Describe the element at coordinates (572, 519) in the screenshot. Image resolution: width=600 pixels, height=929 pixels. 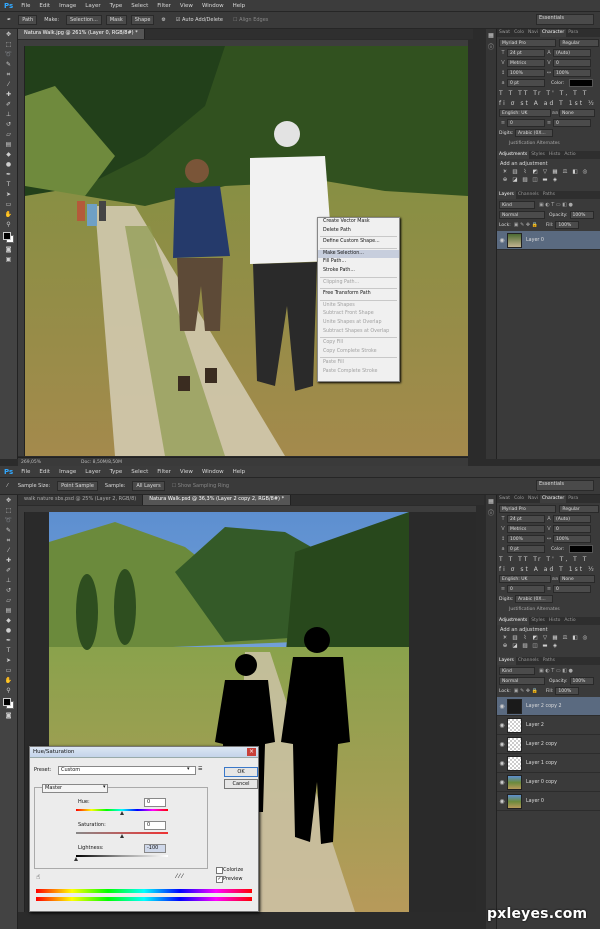
I see `leading-select: (Auto)` at that location.